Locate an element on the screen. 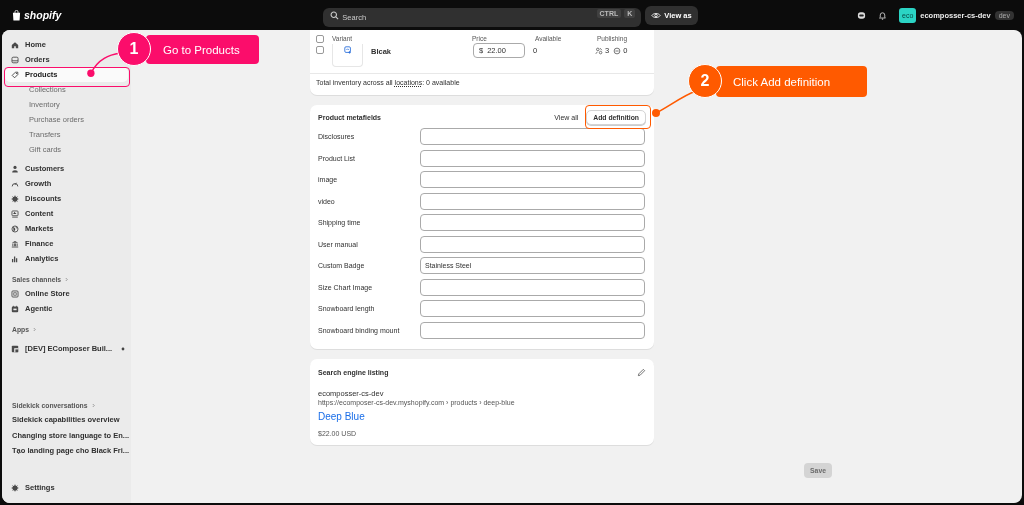  page-title: Deep Blue is located at coordinates (342, 416).